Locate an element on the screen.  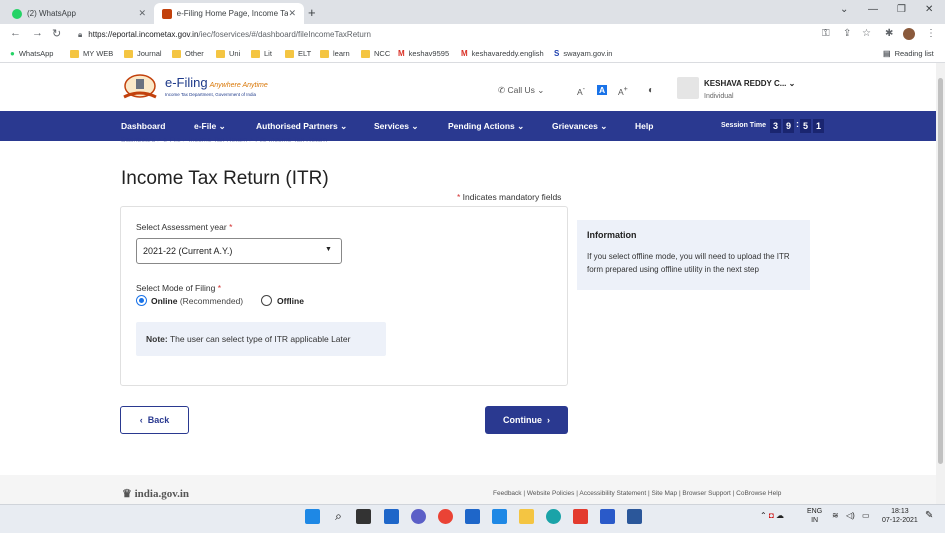
menu-icon: ⋮ is located at coordinates (931, 33).